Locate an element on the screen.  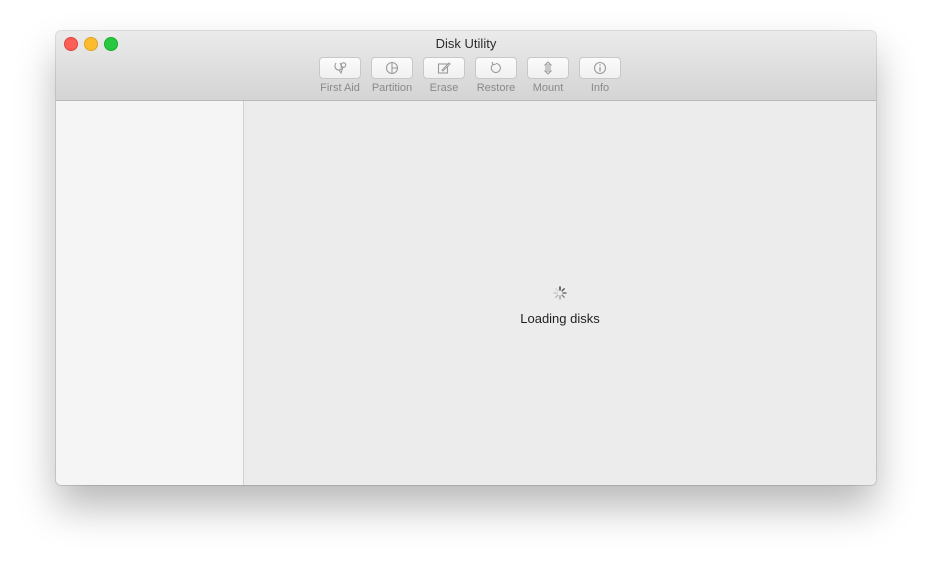
loading-spinner-icon is located at coordinates (560, 293).